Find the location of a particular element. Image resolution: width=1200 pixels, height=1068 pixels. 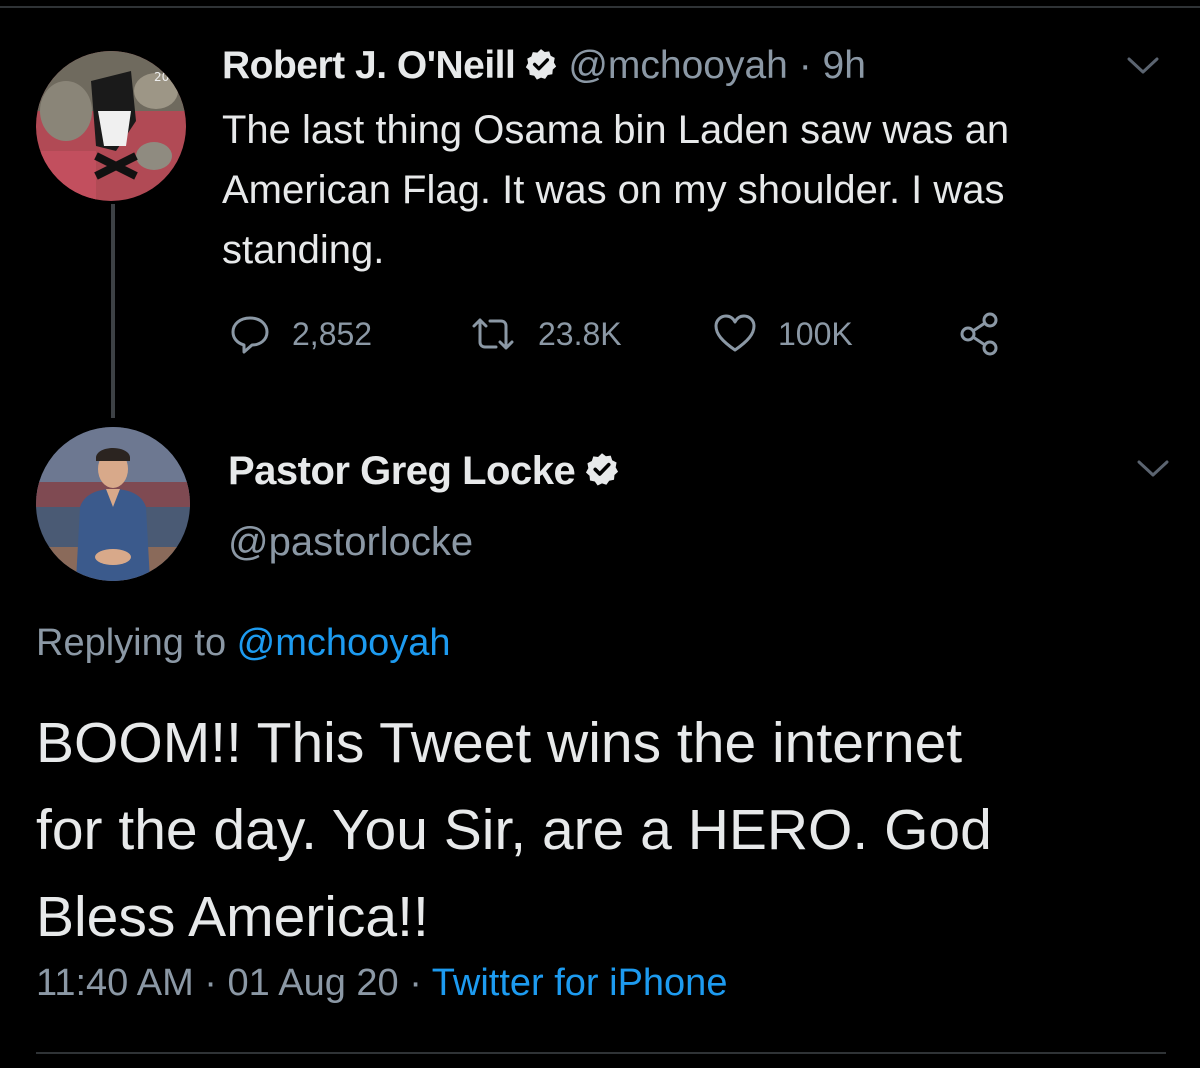

reply-tweet-header: Pastor Greg Locke is located at coordinates (429, 471).